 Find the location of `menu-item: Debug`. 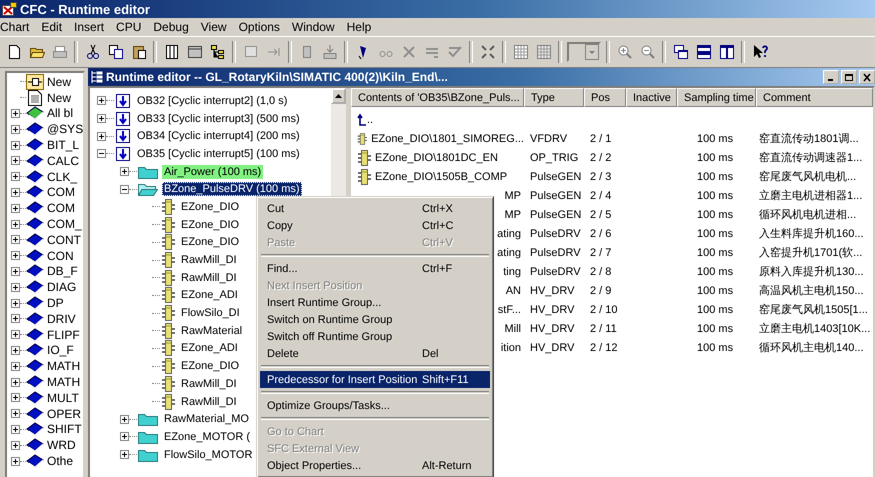

menu-item: Debug is located at coordinates (171, 27).